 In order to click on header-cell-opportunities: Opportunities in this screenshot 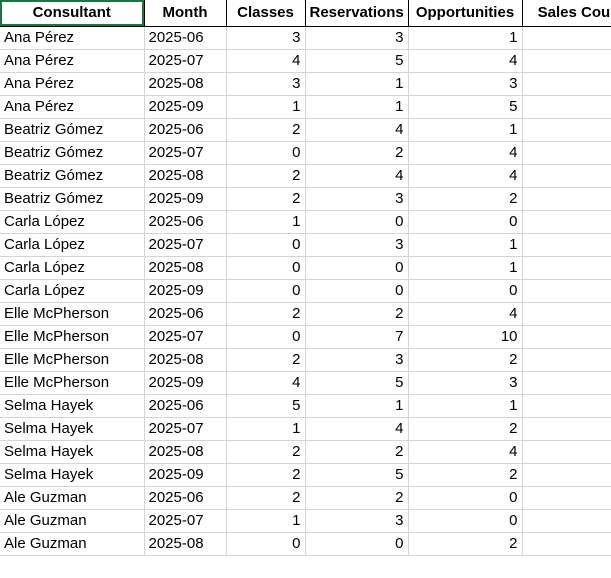, I will do `click(465, 13)`.